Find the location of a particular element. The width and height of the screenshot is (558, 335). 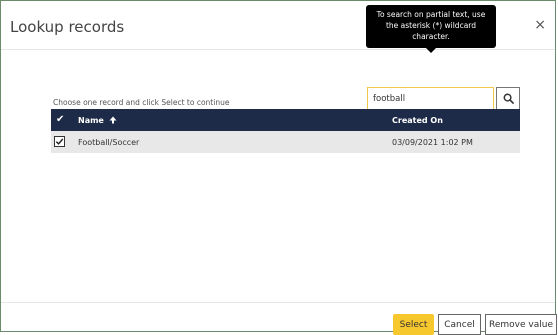

dialog-title: Lookup records is located at coordinates (67, 27).